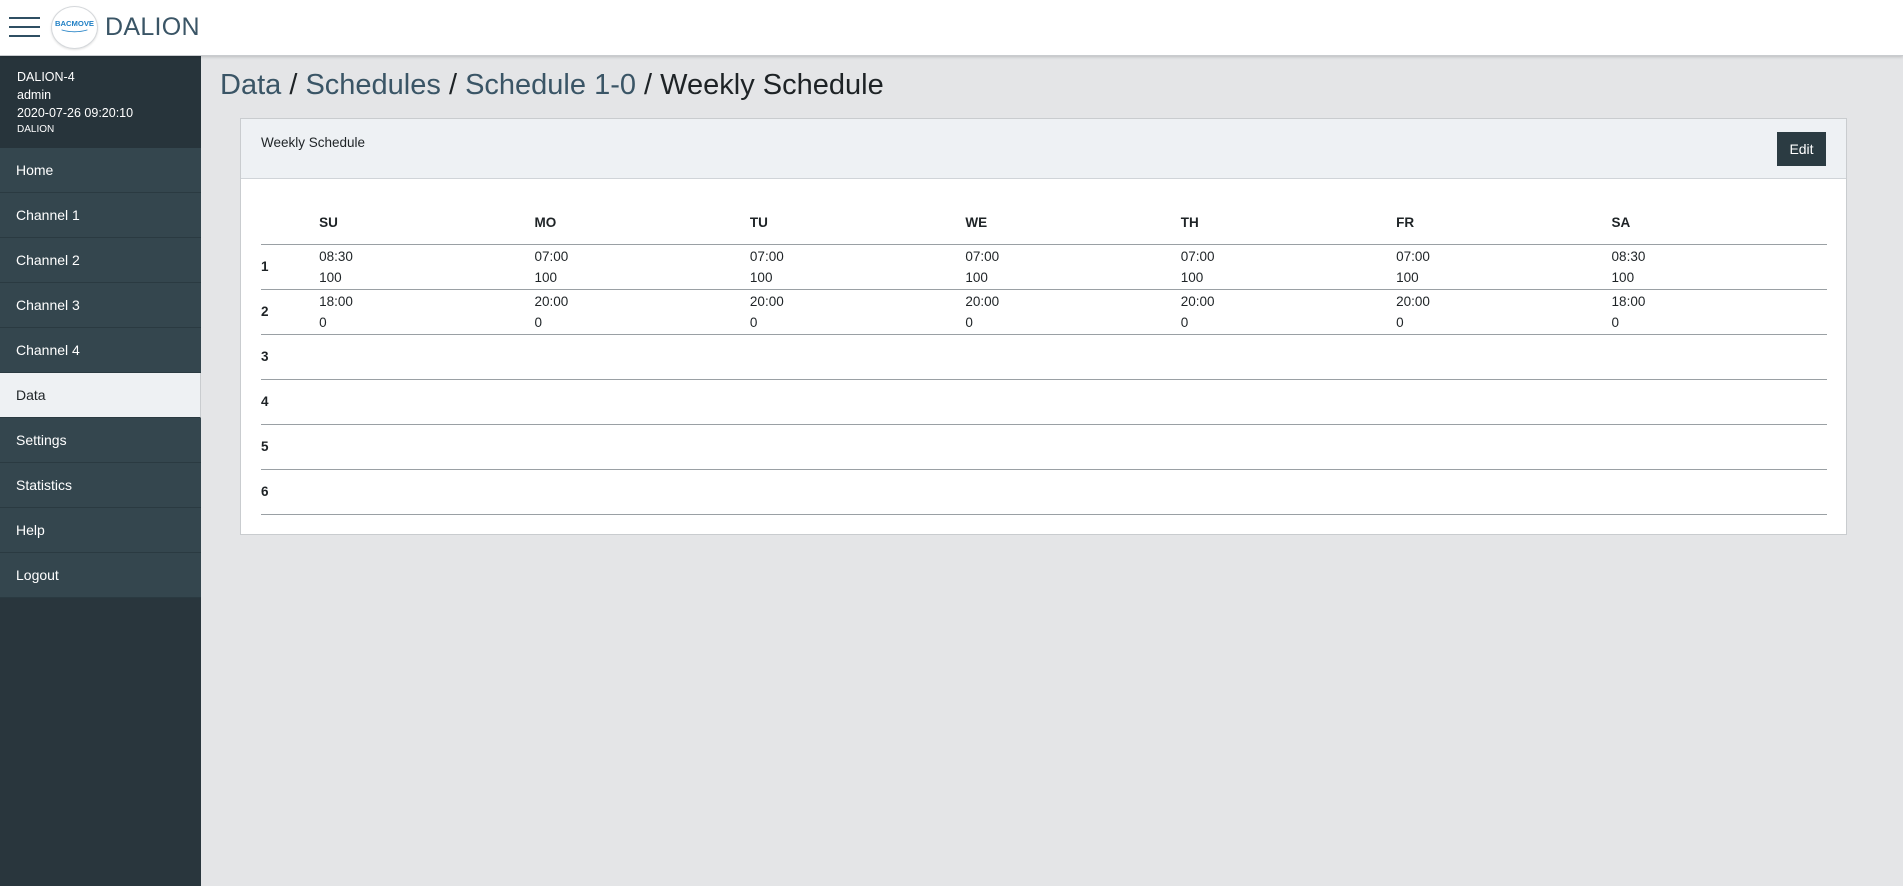 Image resolution: width=1903 pixels, height=886 pixels. What do you see at coordinates (336, 301) in the screenshot?
I see `schedule-time: 18:00` at bounding box center [336, 301].